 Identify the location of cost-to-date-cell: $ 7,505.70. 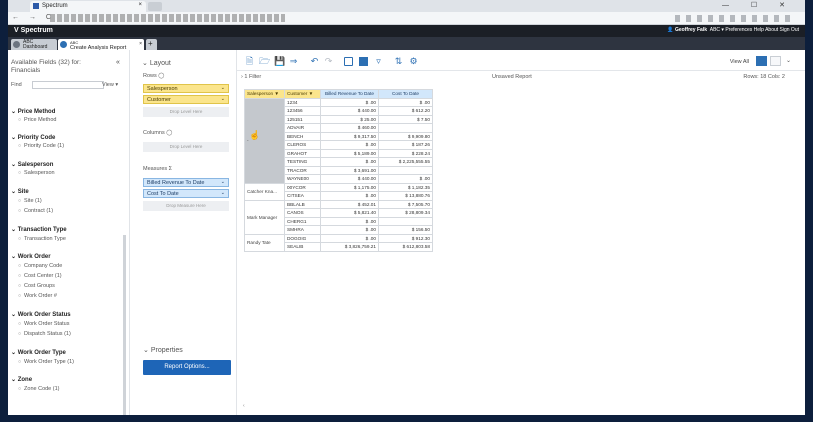
(405, 204).